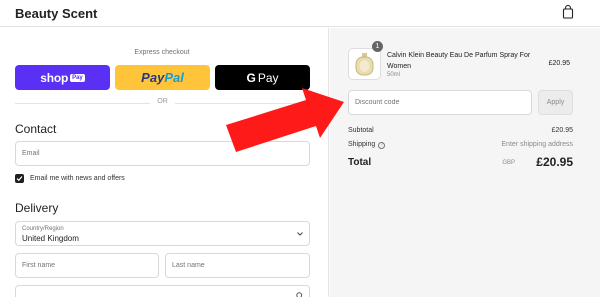 This screenshot has height=297, width=600. What do you see at coordinates (360, 162) in the screenshot?
I see `total-label: Total` at bounding box center [360, 162].